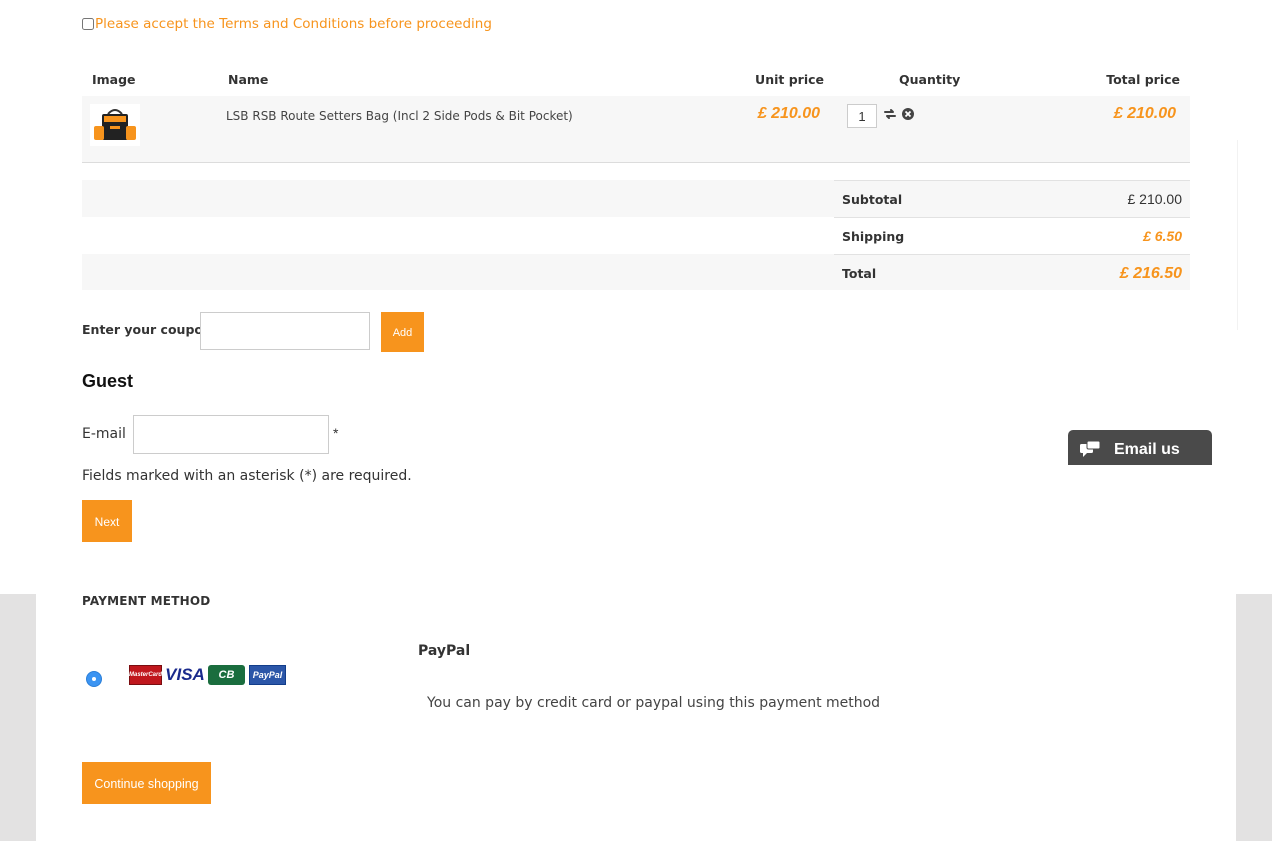  What do you see at coordinates (930, 79) in the screenshot?
I see `header-quantity: Quantity` at bounding box center [930, 79].